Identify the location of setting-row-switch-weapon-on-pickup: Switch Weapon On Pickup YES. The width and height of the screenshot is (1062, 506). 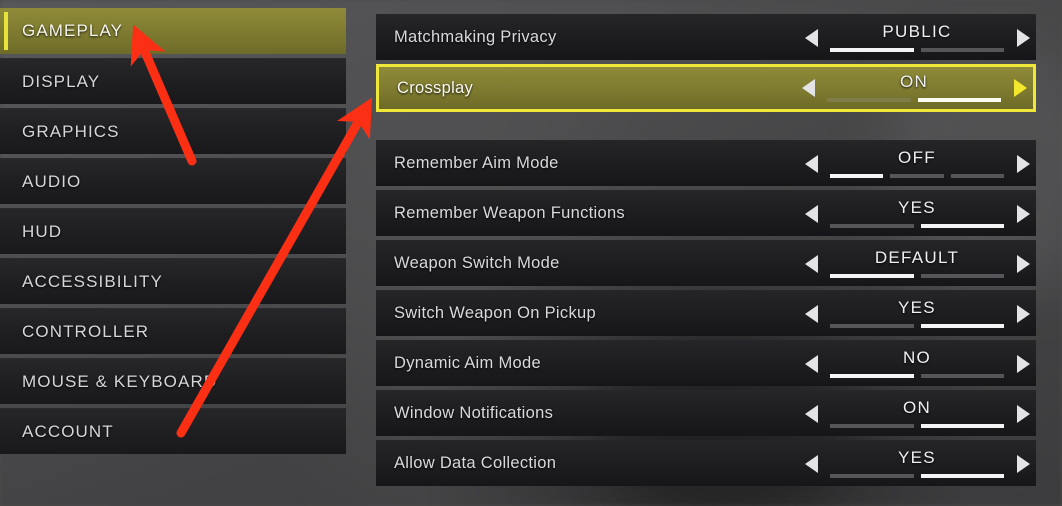
(706, 313).